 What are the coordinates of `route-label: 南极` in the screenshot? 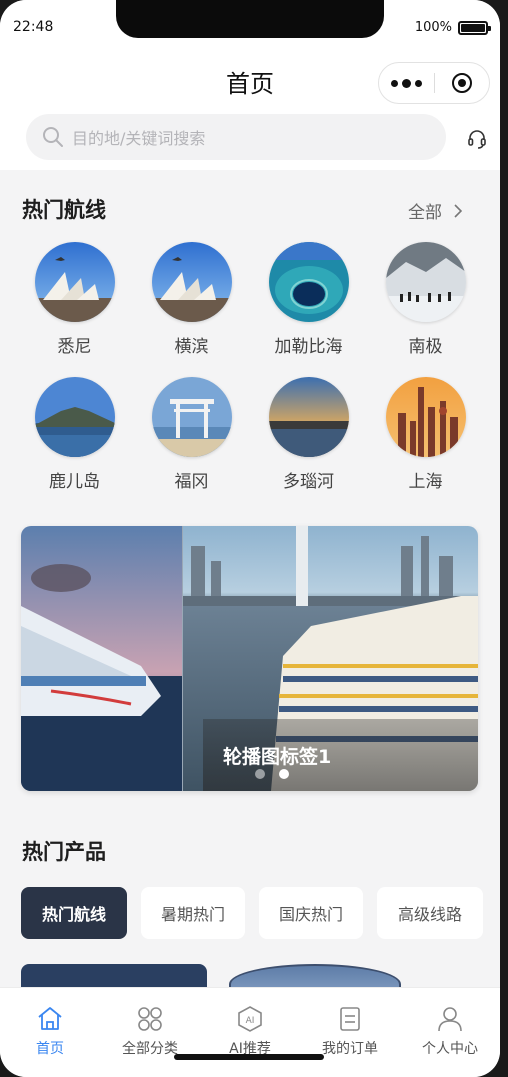 It's located at (425, 347).